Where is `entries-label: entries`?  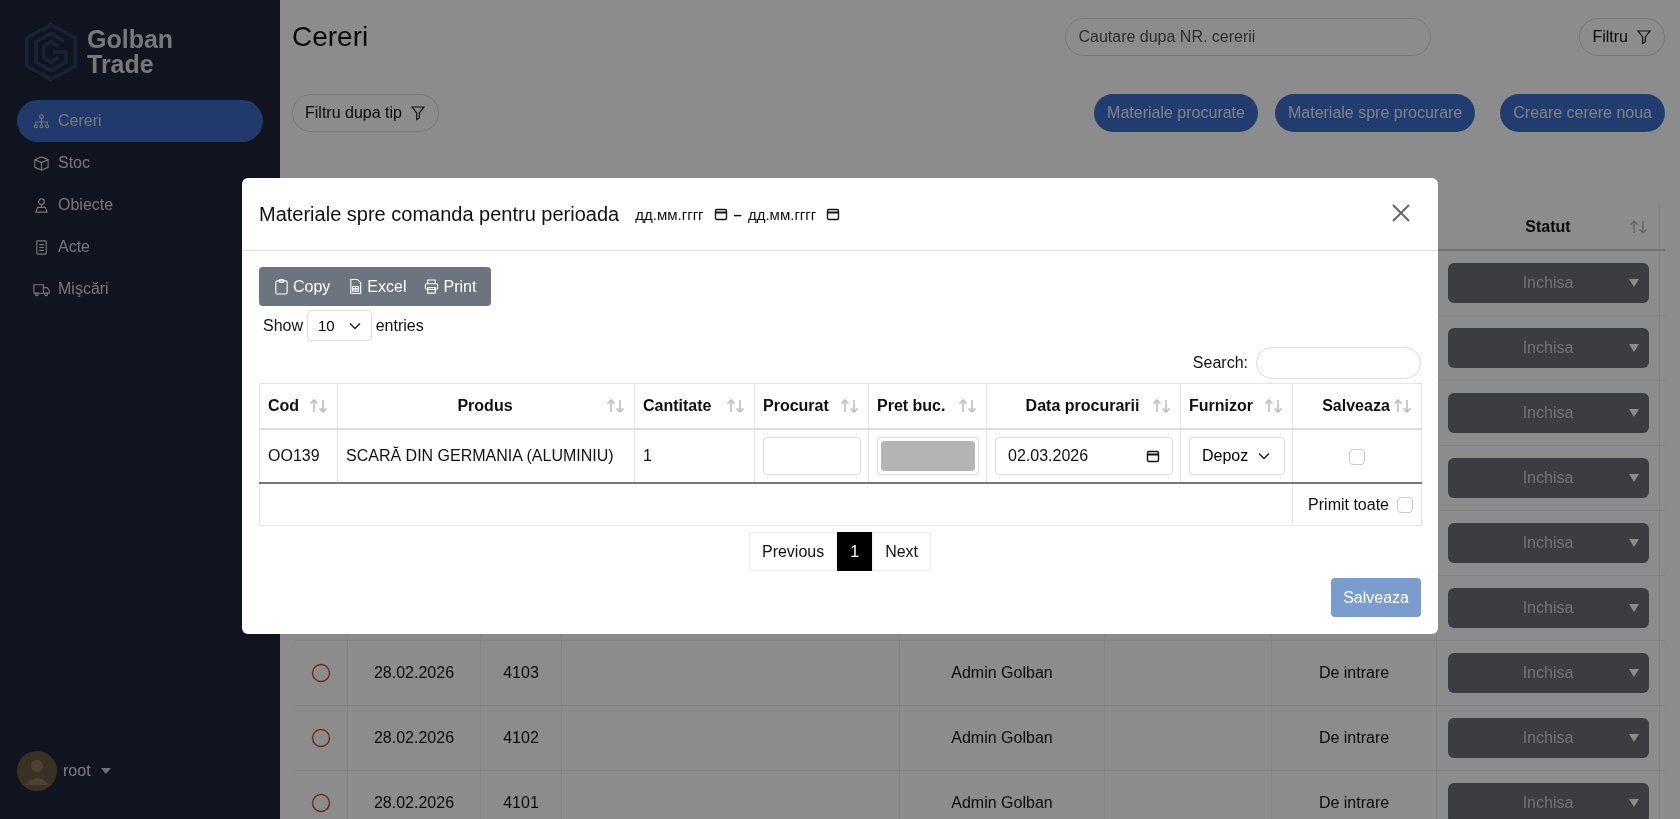 entries-label: entries is located at coordinates (399, 325).